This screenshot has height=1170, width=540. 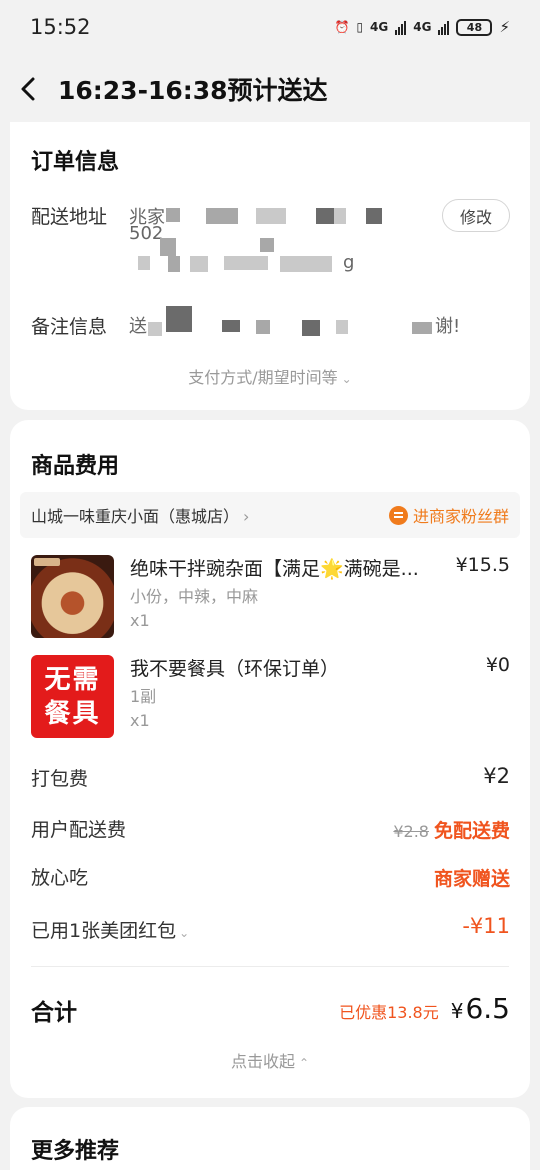 I want to click on remark-fragment-2: 谢!, so click(x=448, y=326).